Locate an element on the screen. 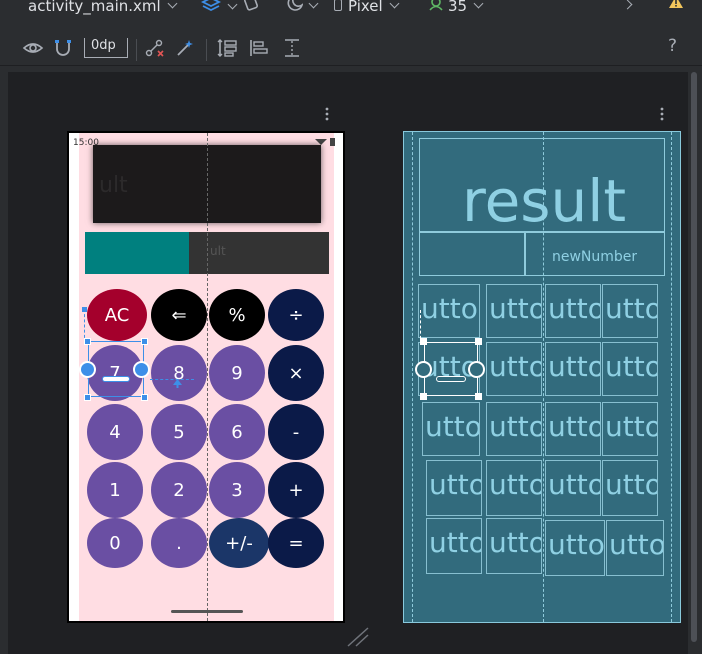  warning-indicator is located at coordinates (676, 6).